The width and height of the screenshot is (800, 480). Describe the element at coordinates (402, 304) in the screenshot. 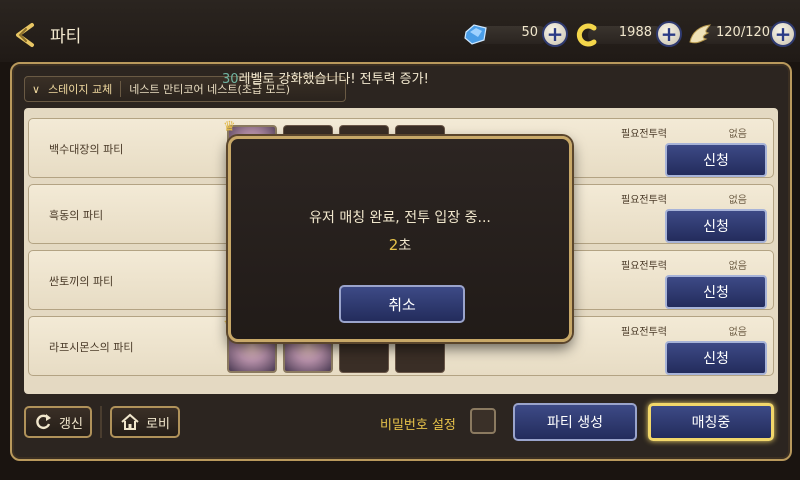

I see `cancel-button: 취소` at that location.